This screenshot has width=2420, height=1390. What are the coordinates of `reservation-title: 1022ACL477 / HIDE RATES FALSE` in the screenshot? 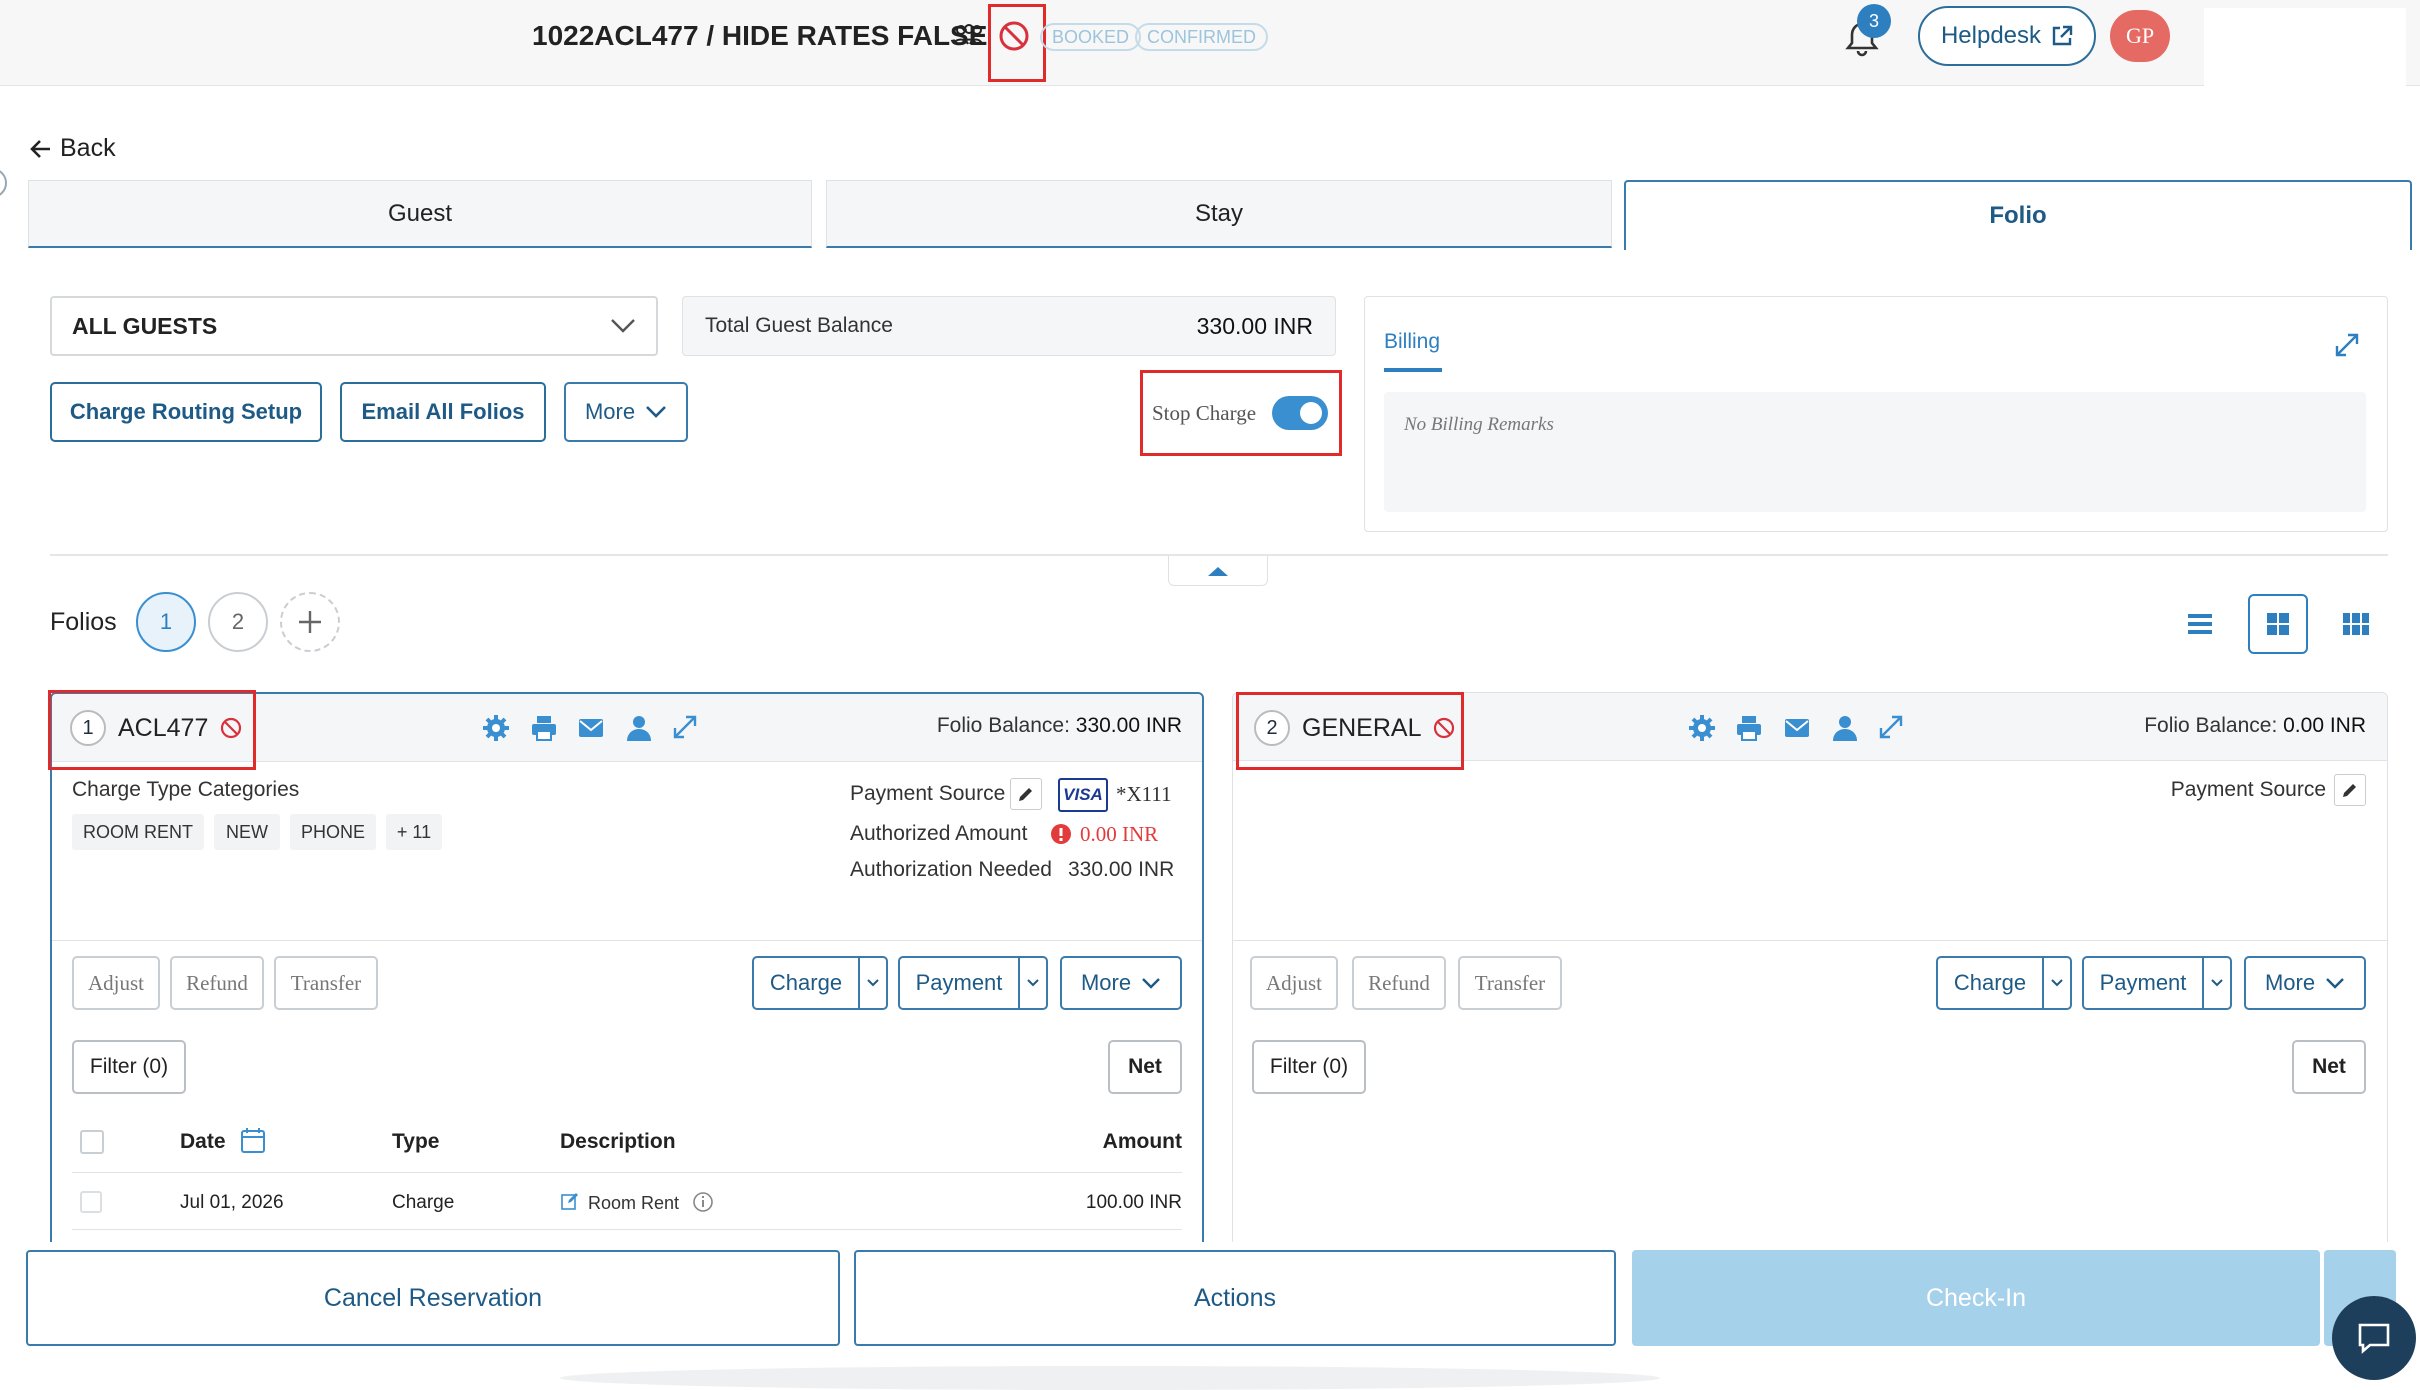 It's located at (759, 36).